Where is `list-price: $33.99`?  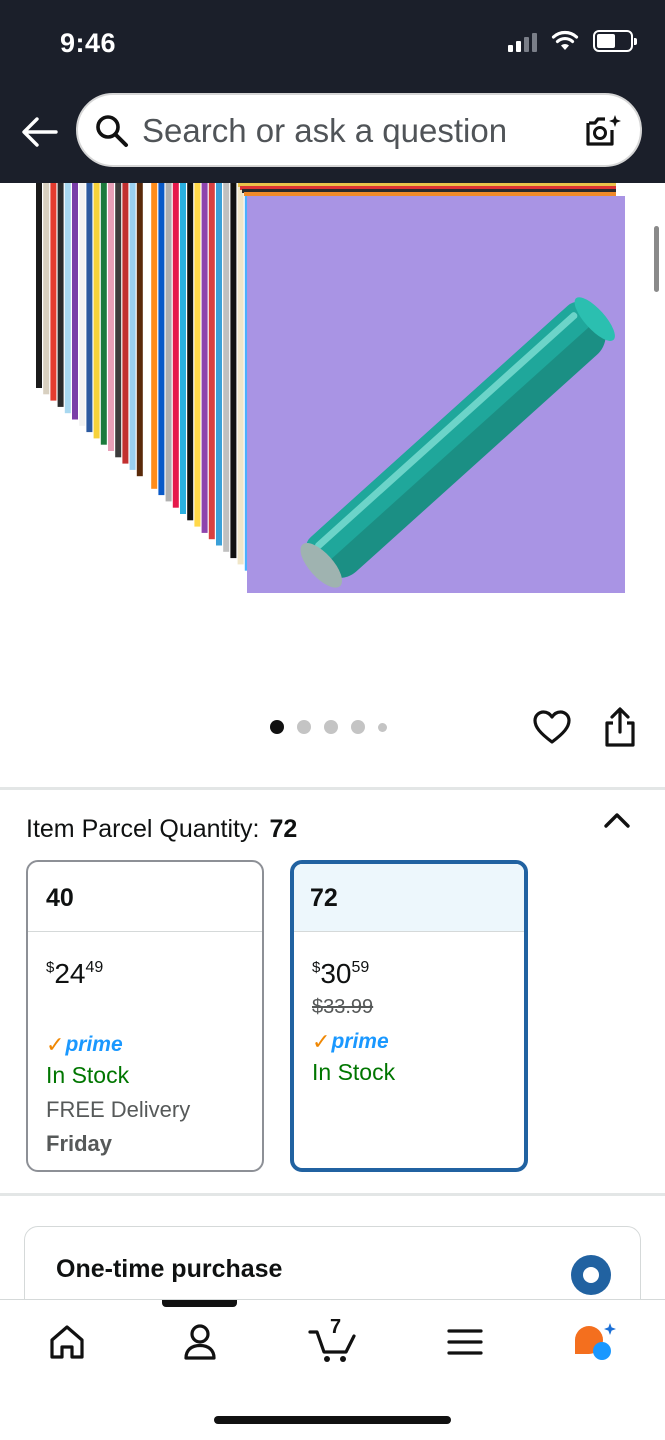
list-price: $33.99 is located at coordinates (343, 1007).